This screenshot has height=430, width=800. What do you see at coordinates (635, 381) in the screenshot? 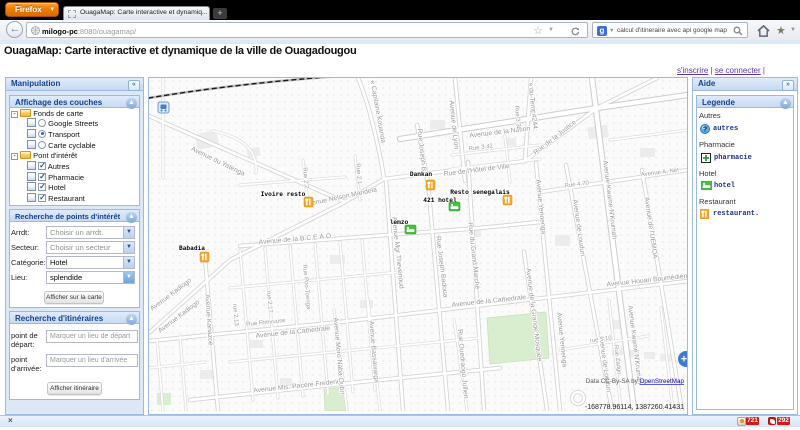
I see `svg-text: Data CC-By-SA by OpenStreetMap` at bounding box center [635, 381].